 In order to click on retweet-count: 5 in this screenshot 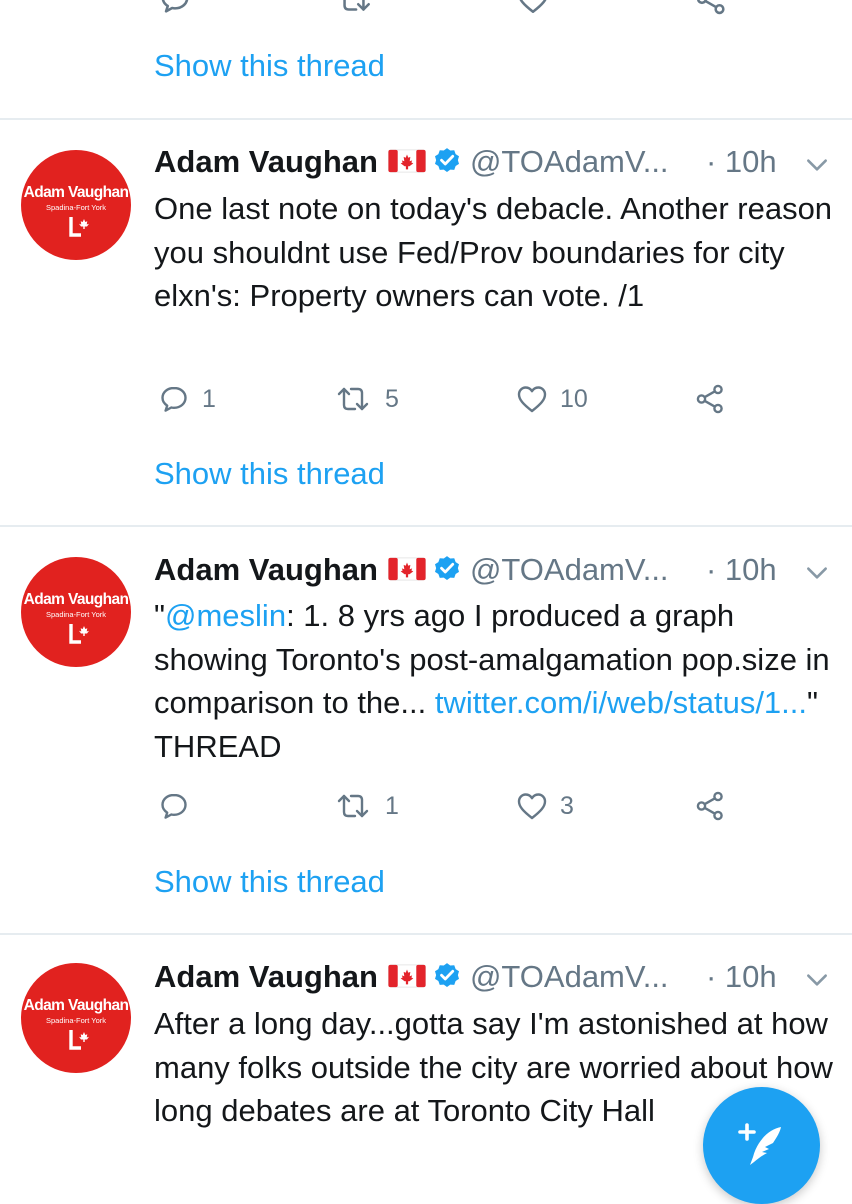, I will do `click(392, 398)`.